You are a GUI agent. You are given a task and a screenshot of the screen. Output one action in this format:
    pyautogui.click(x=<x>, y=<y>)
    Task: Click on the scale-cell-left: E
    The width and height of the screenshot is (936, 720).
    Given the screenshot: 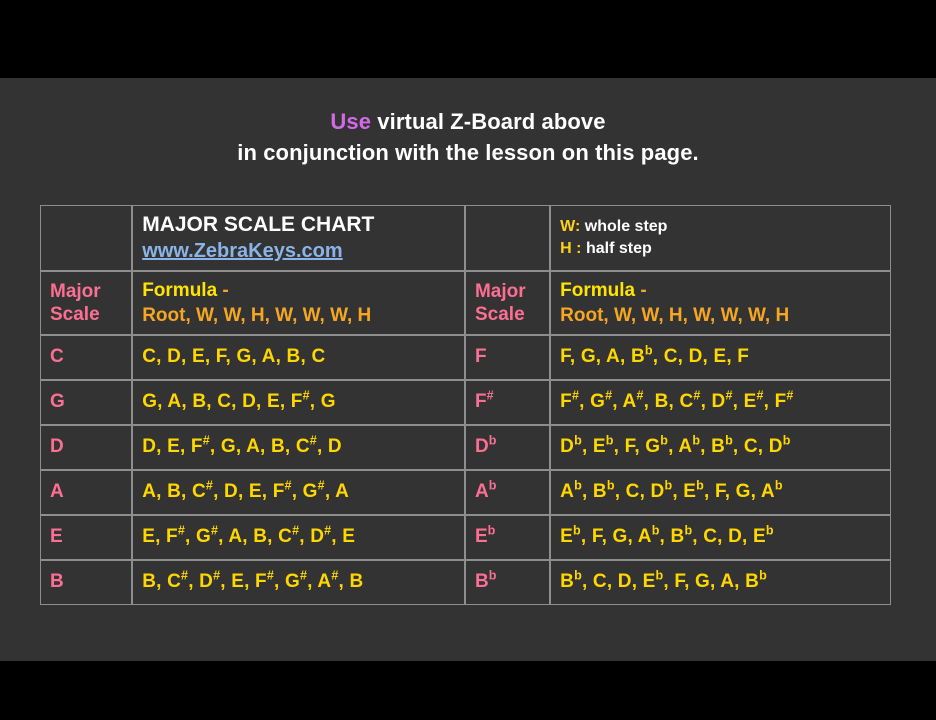 What is the action you would take?
    pyautogui.click(x=86, y=537)
    